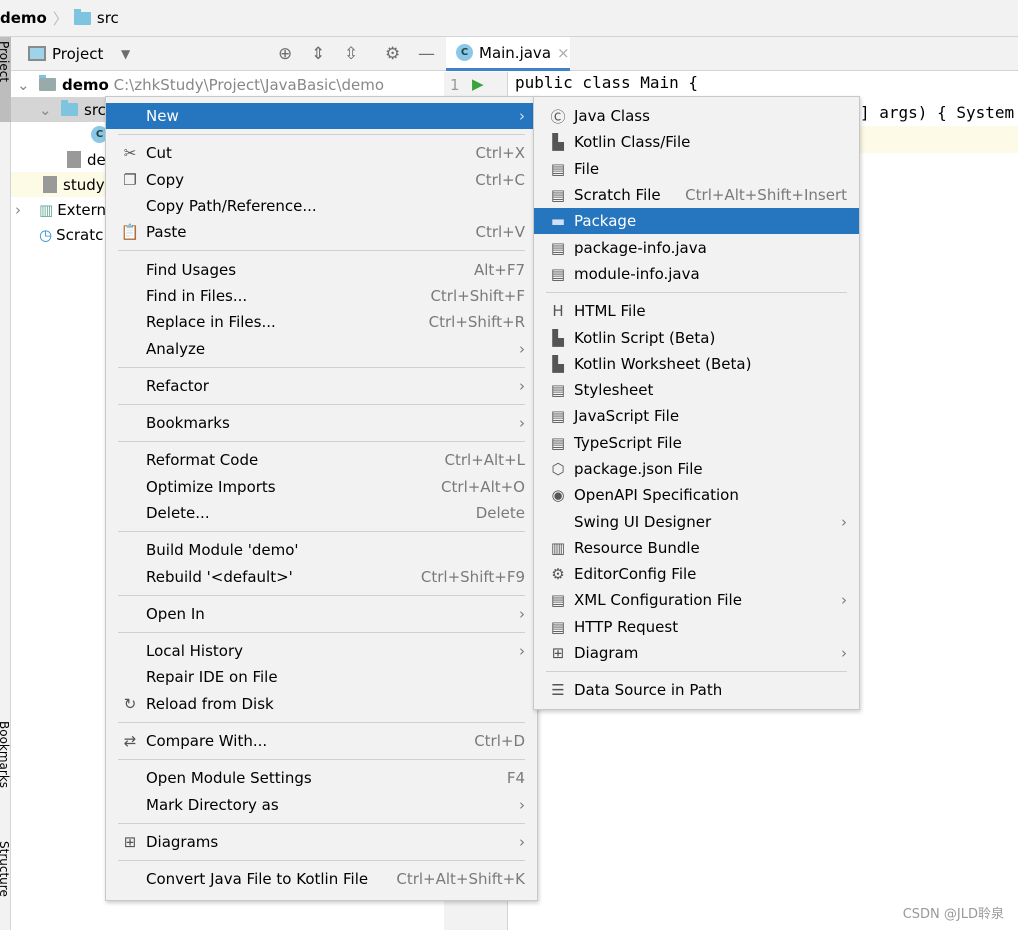 Image resolution: width=1018 pixels, height=930 pixels. Describe the element at coordinates (696, 521) in the screenshot. I see `menu-item-swing-ui-designer: Swing UI Designer ›` at that location.